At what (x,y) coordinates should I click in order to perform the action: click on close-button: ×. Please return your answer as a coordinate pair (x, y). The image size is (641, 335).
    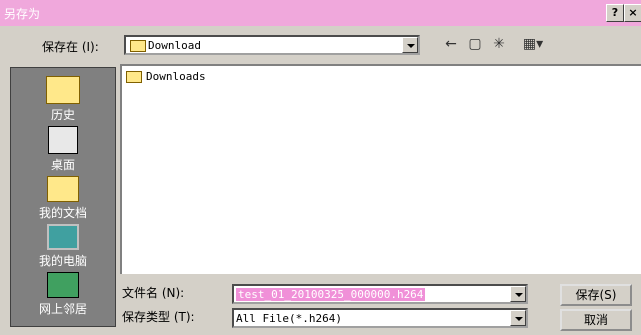
    Looking at the image, I should click on (632, 13).